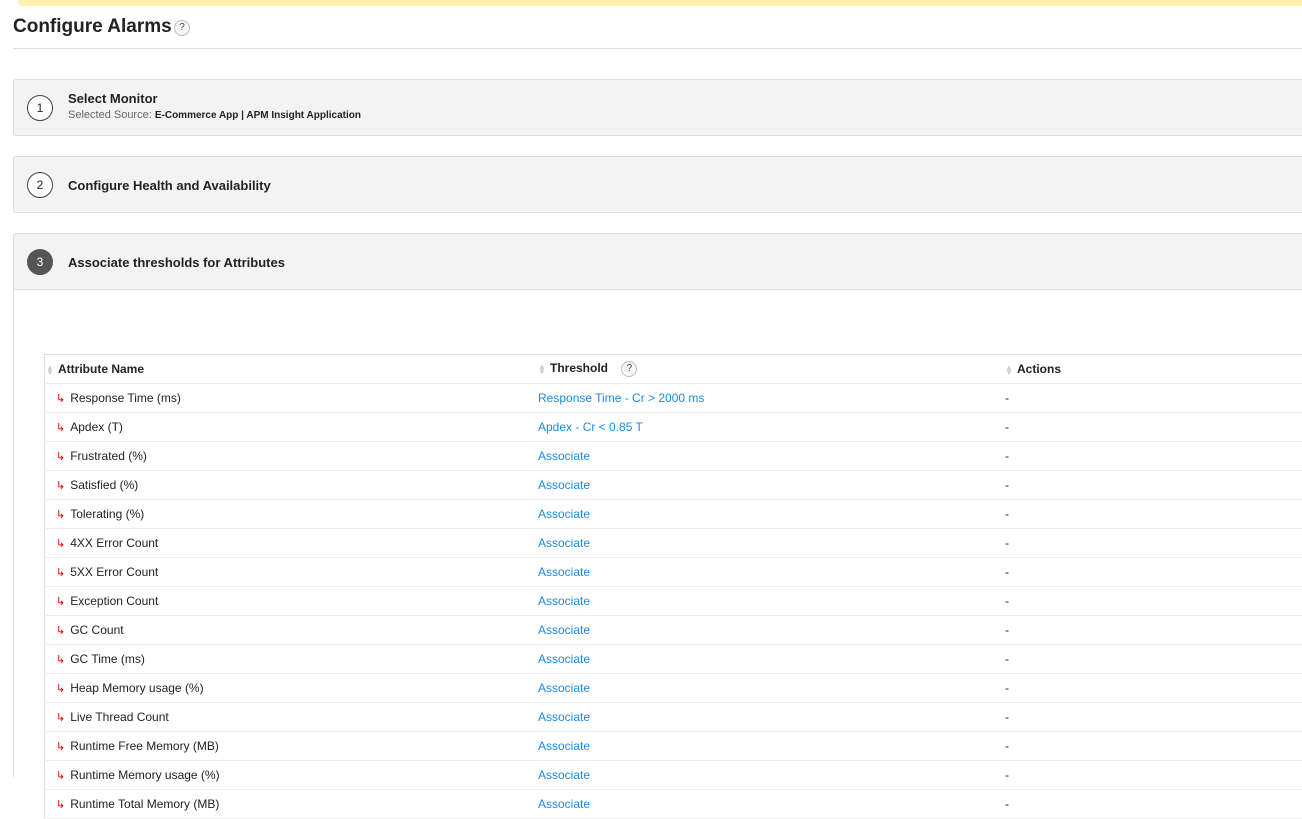 This screenshot has height=819, width=1302. What do you see at coordinates (673, 543) in the screenshot?
I see `table-row: ↳4XX Error Count Associate -` at bounding box center [673, 543].